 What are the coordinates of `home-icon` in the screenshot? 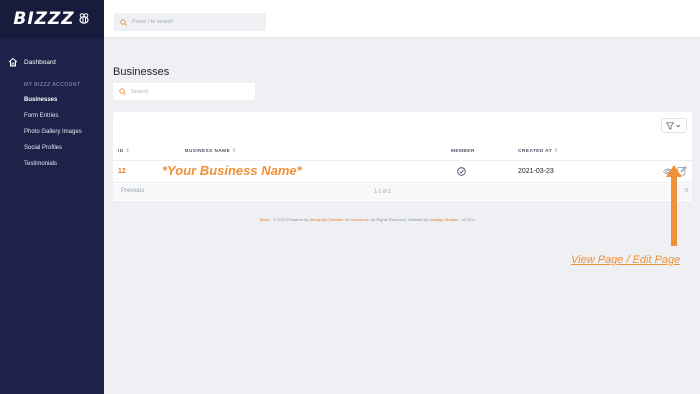 It's located at (13, 62).